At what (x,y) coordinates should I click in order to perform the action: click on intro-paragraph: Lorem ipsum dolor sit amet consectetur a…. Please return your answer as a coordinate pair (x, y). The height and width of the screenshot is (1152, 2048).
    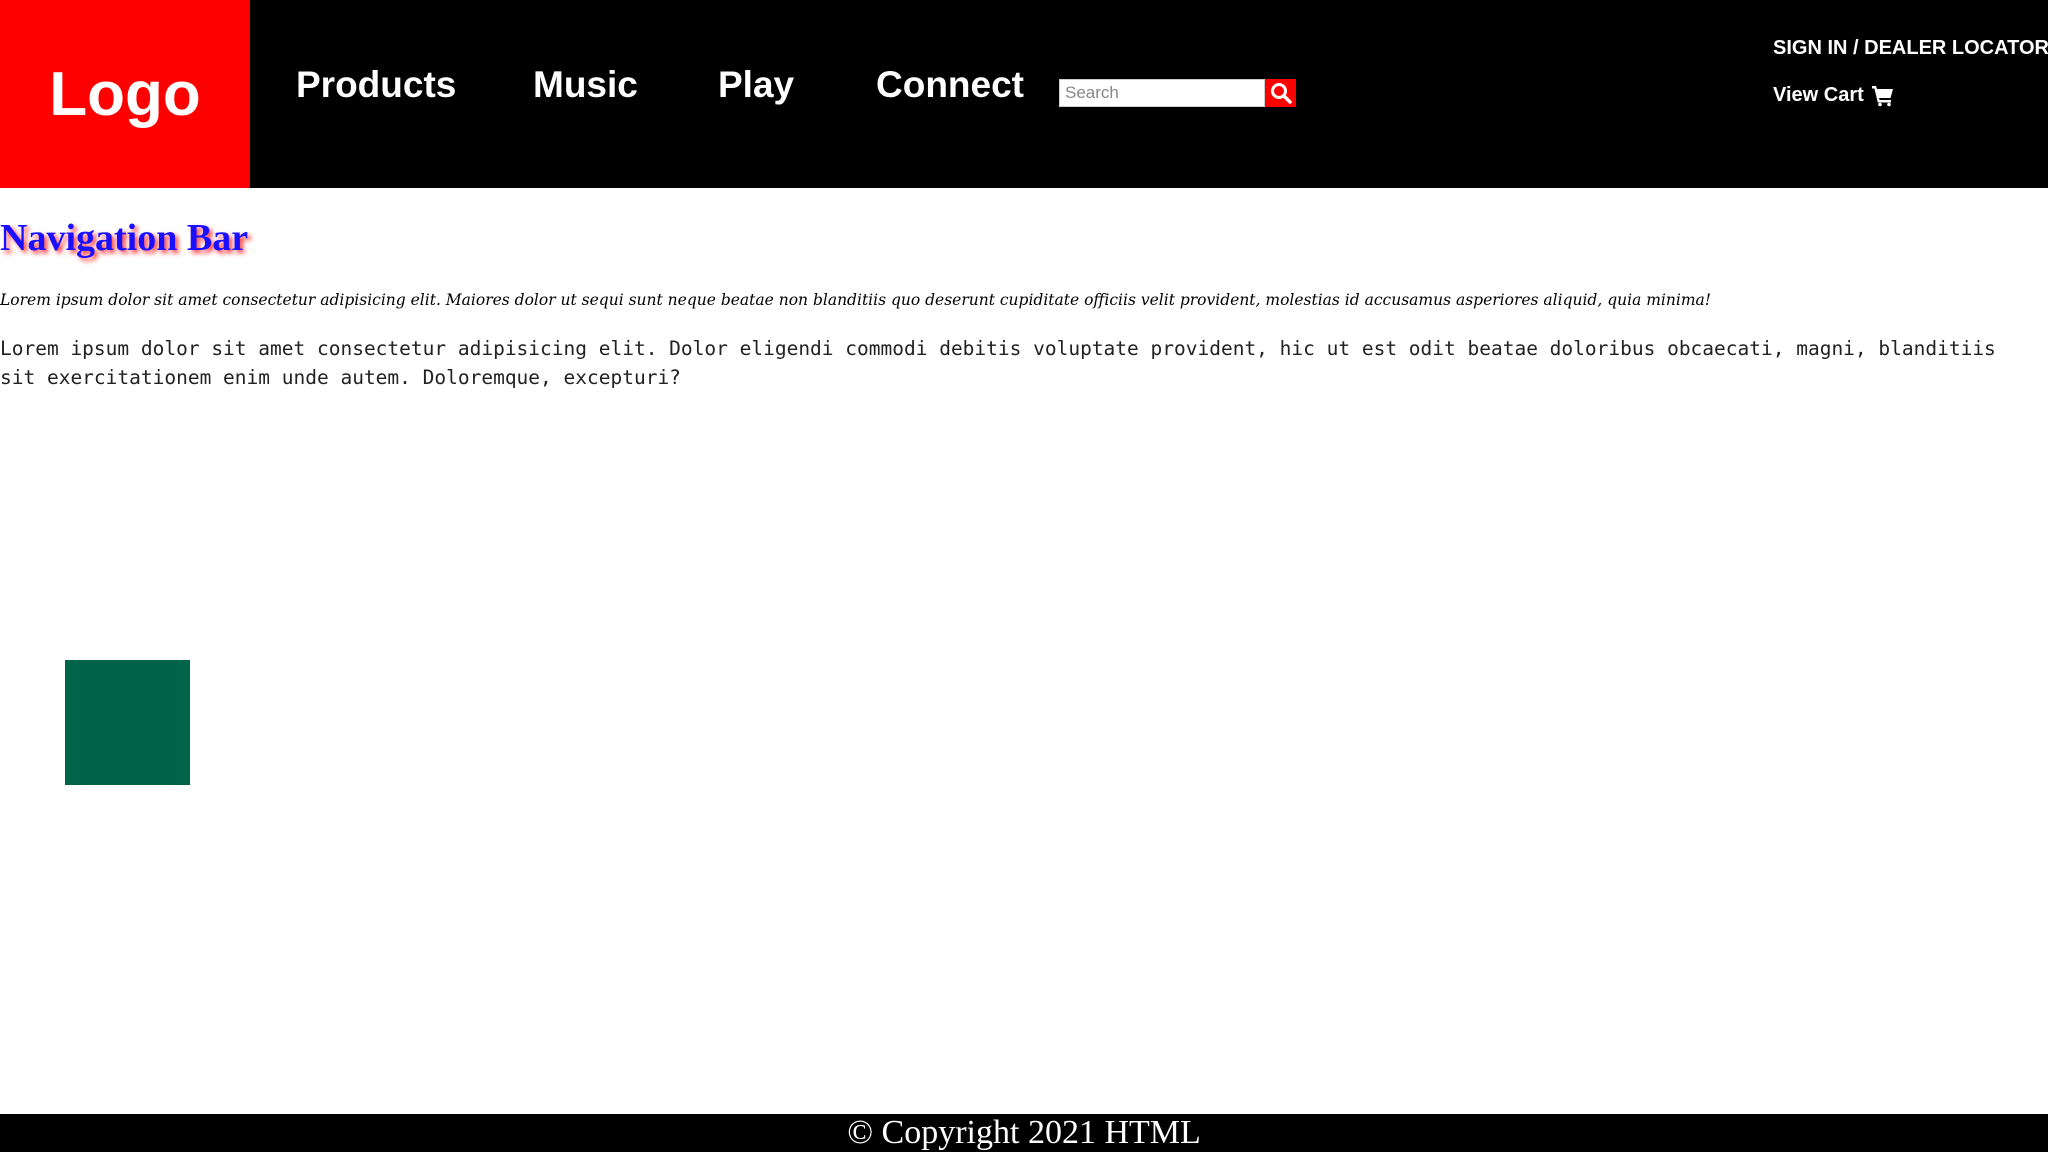
    Looking at the image, I should click on (855, 300).